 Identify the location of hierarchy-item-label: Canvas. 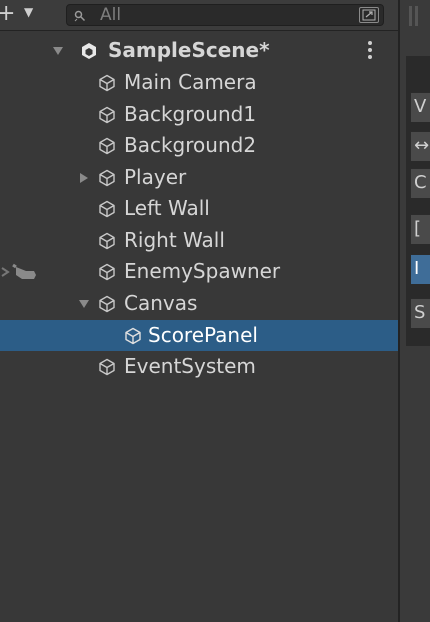
(161, 303).